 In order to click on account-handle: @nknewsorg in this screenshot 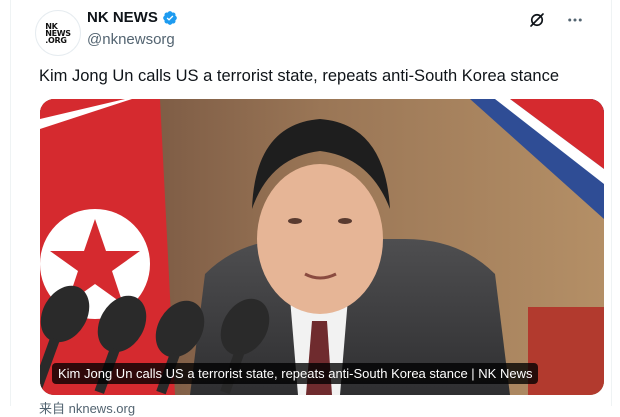, I will do `click(131, 39)`.